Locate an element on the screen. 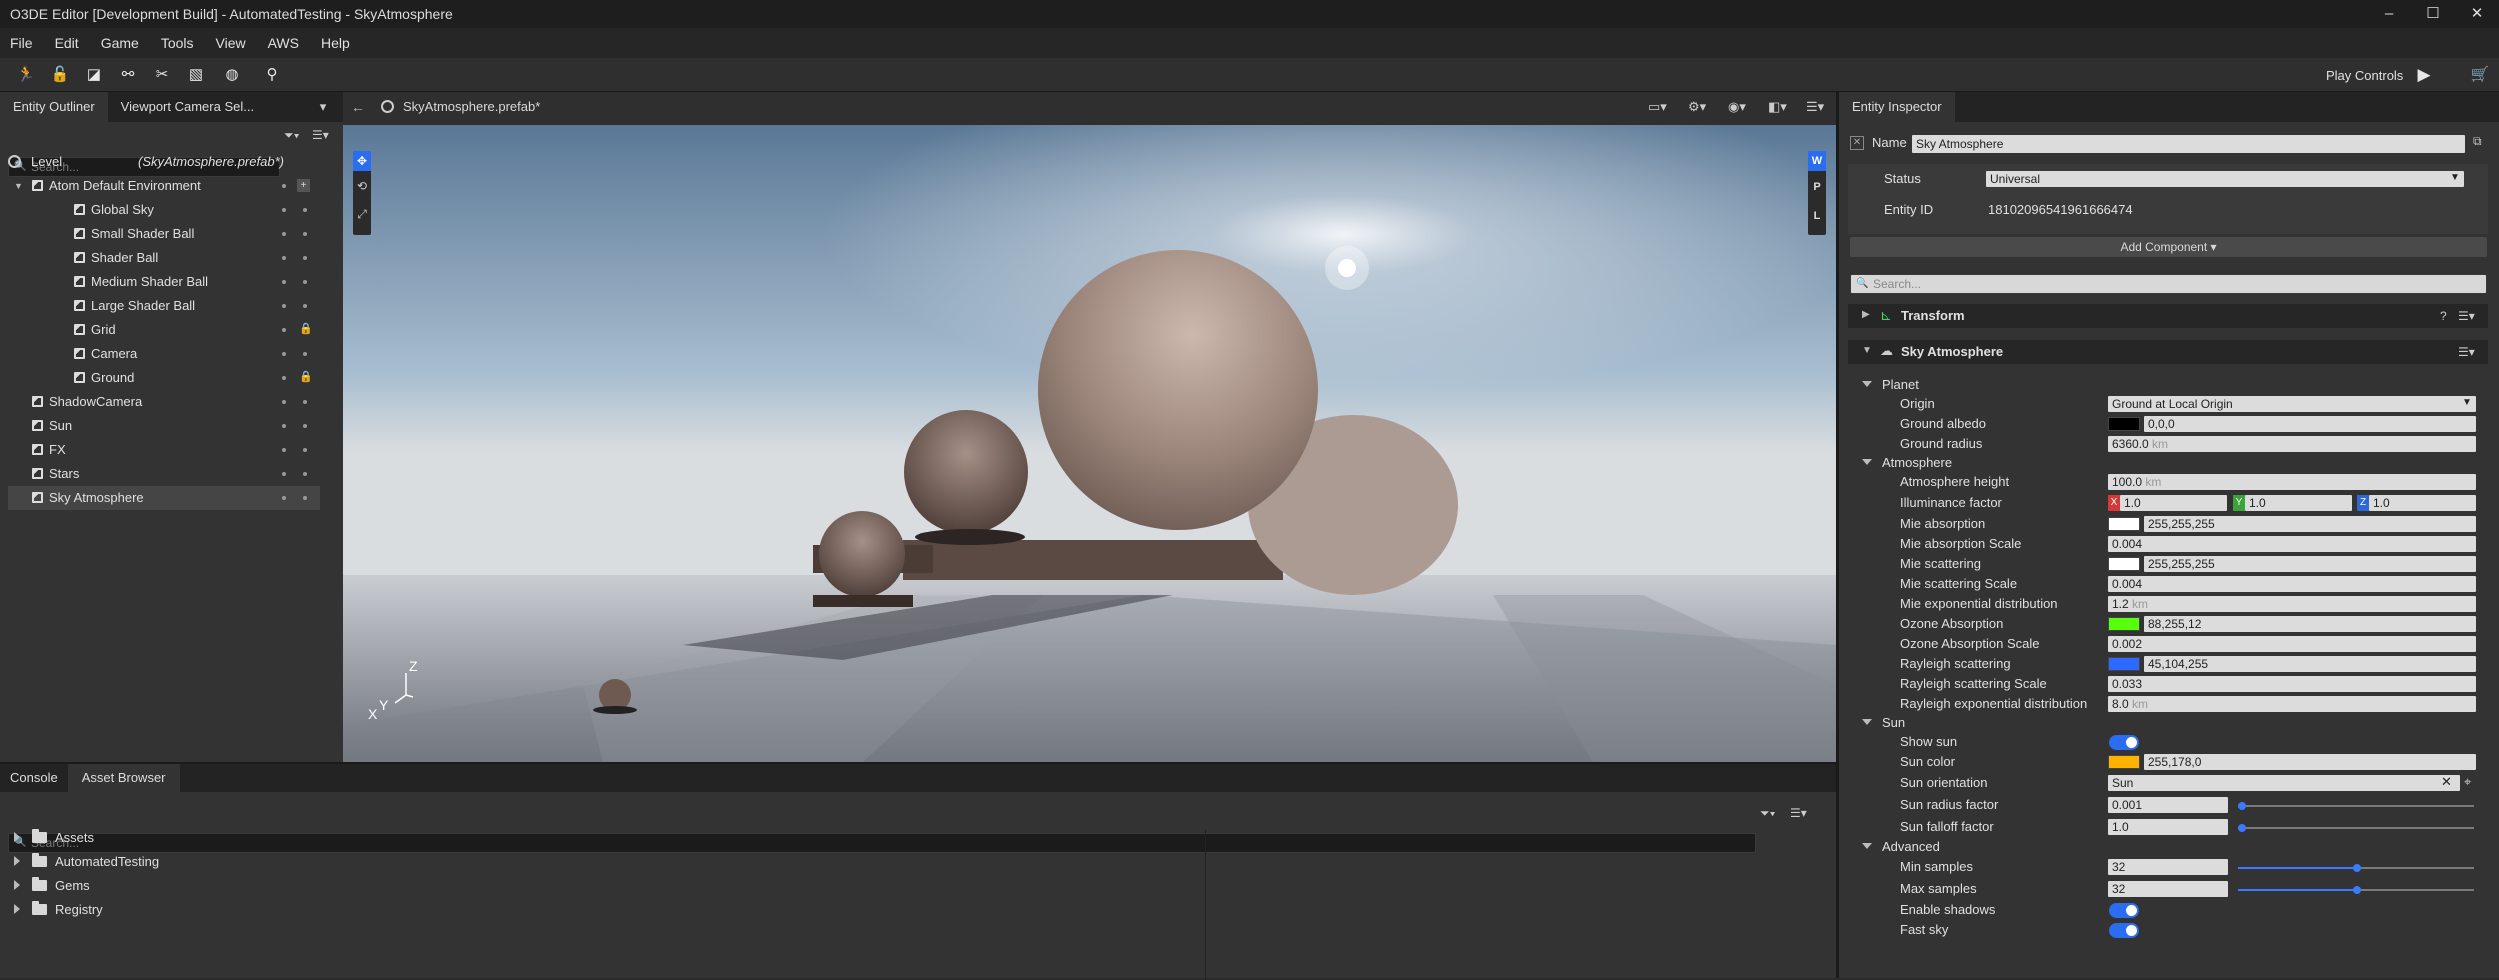  asset-folder-registry: Registry is located at coordinates (58, 910).